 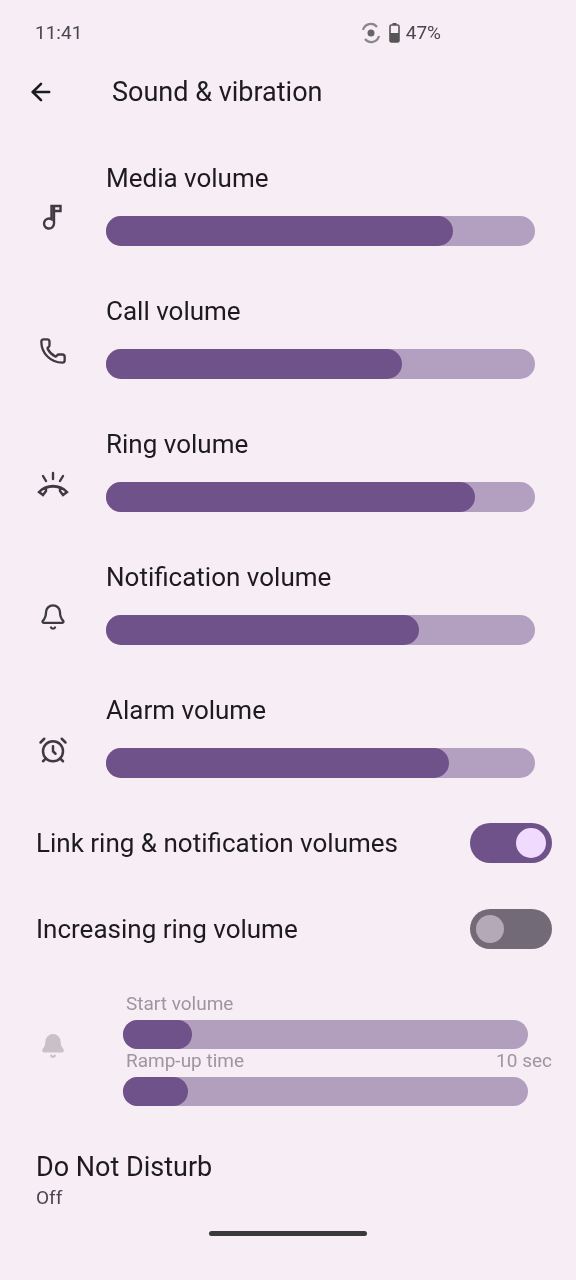 I want to click on battery-icon, so click(x=394, y=33).